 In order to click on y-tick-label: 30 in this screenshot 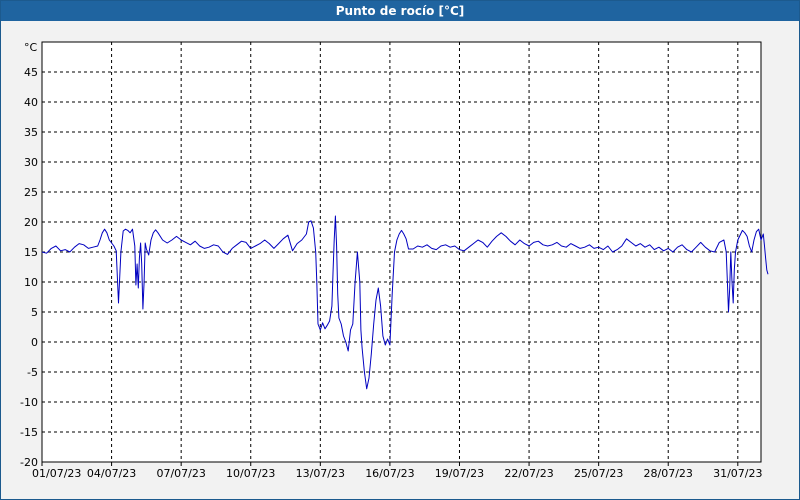, I will do `click(31, 162)`.